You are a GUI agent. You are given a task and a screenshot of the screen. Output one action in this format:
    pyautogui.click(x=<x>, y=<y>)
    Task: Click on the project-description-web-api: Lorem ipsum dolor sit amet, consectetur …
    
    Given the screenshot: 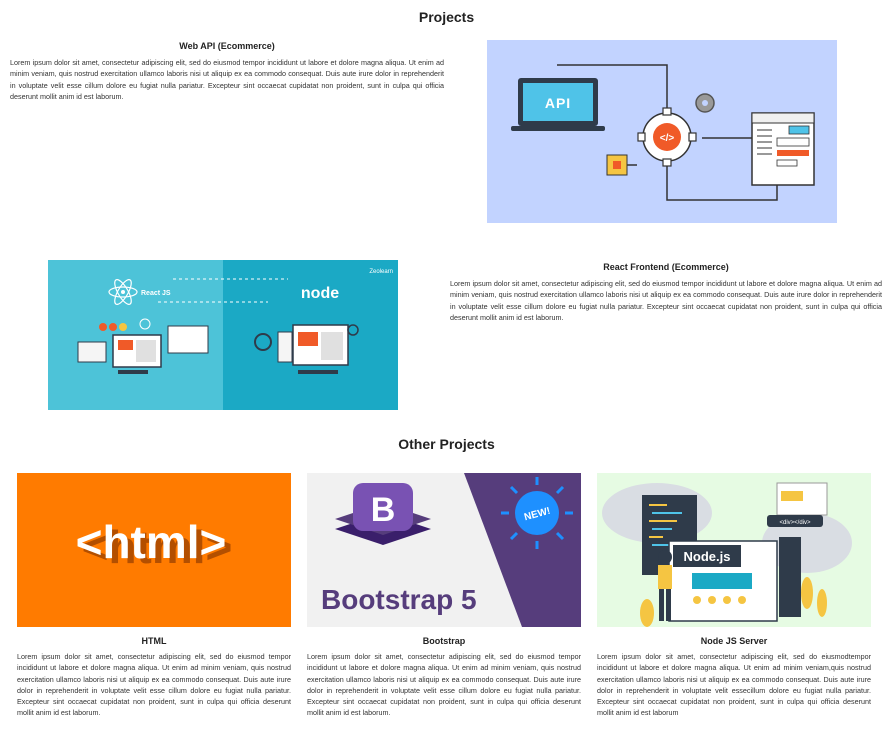 What is the action you would take?
    pyautogui.click(x=227, y=79)
    